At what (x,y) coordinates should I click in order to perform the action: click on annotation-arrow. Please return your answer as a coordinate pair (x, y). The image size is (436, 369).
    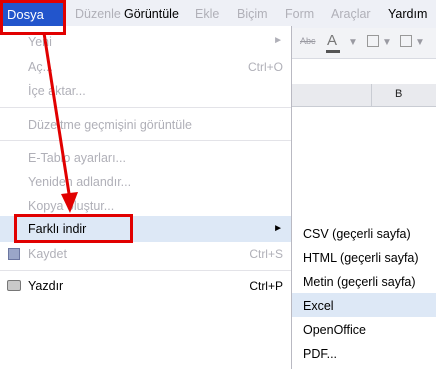
    Looking at the image, I should click on (60, 122).